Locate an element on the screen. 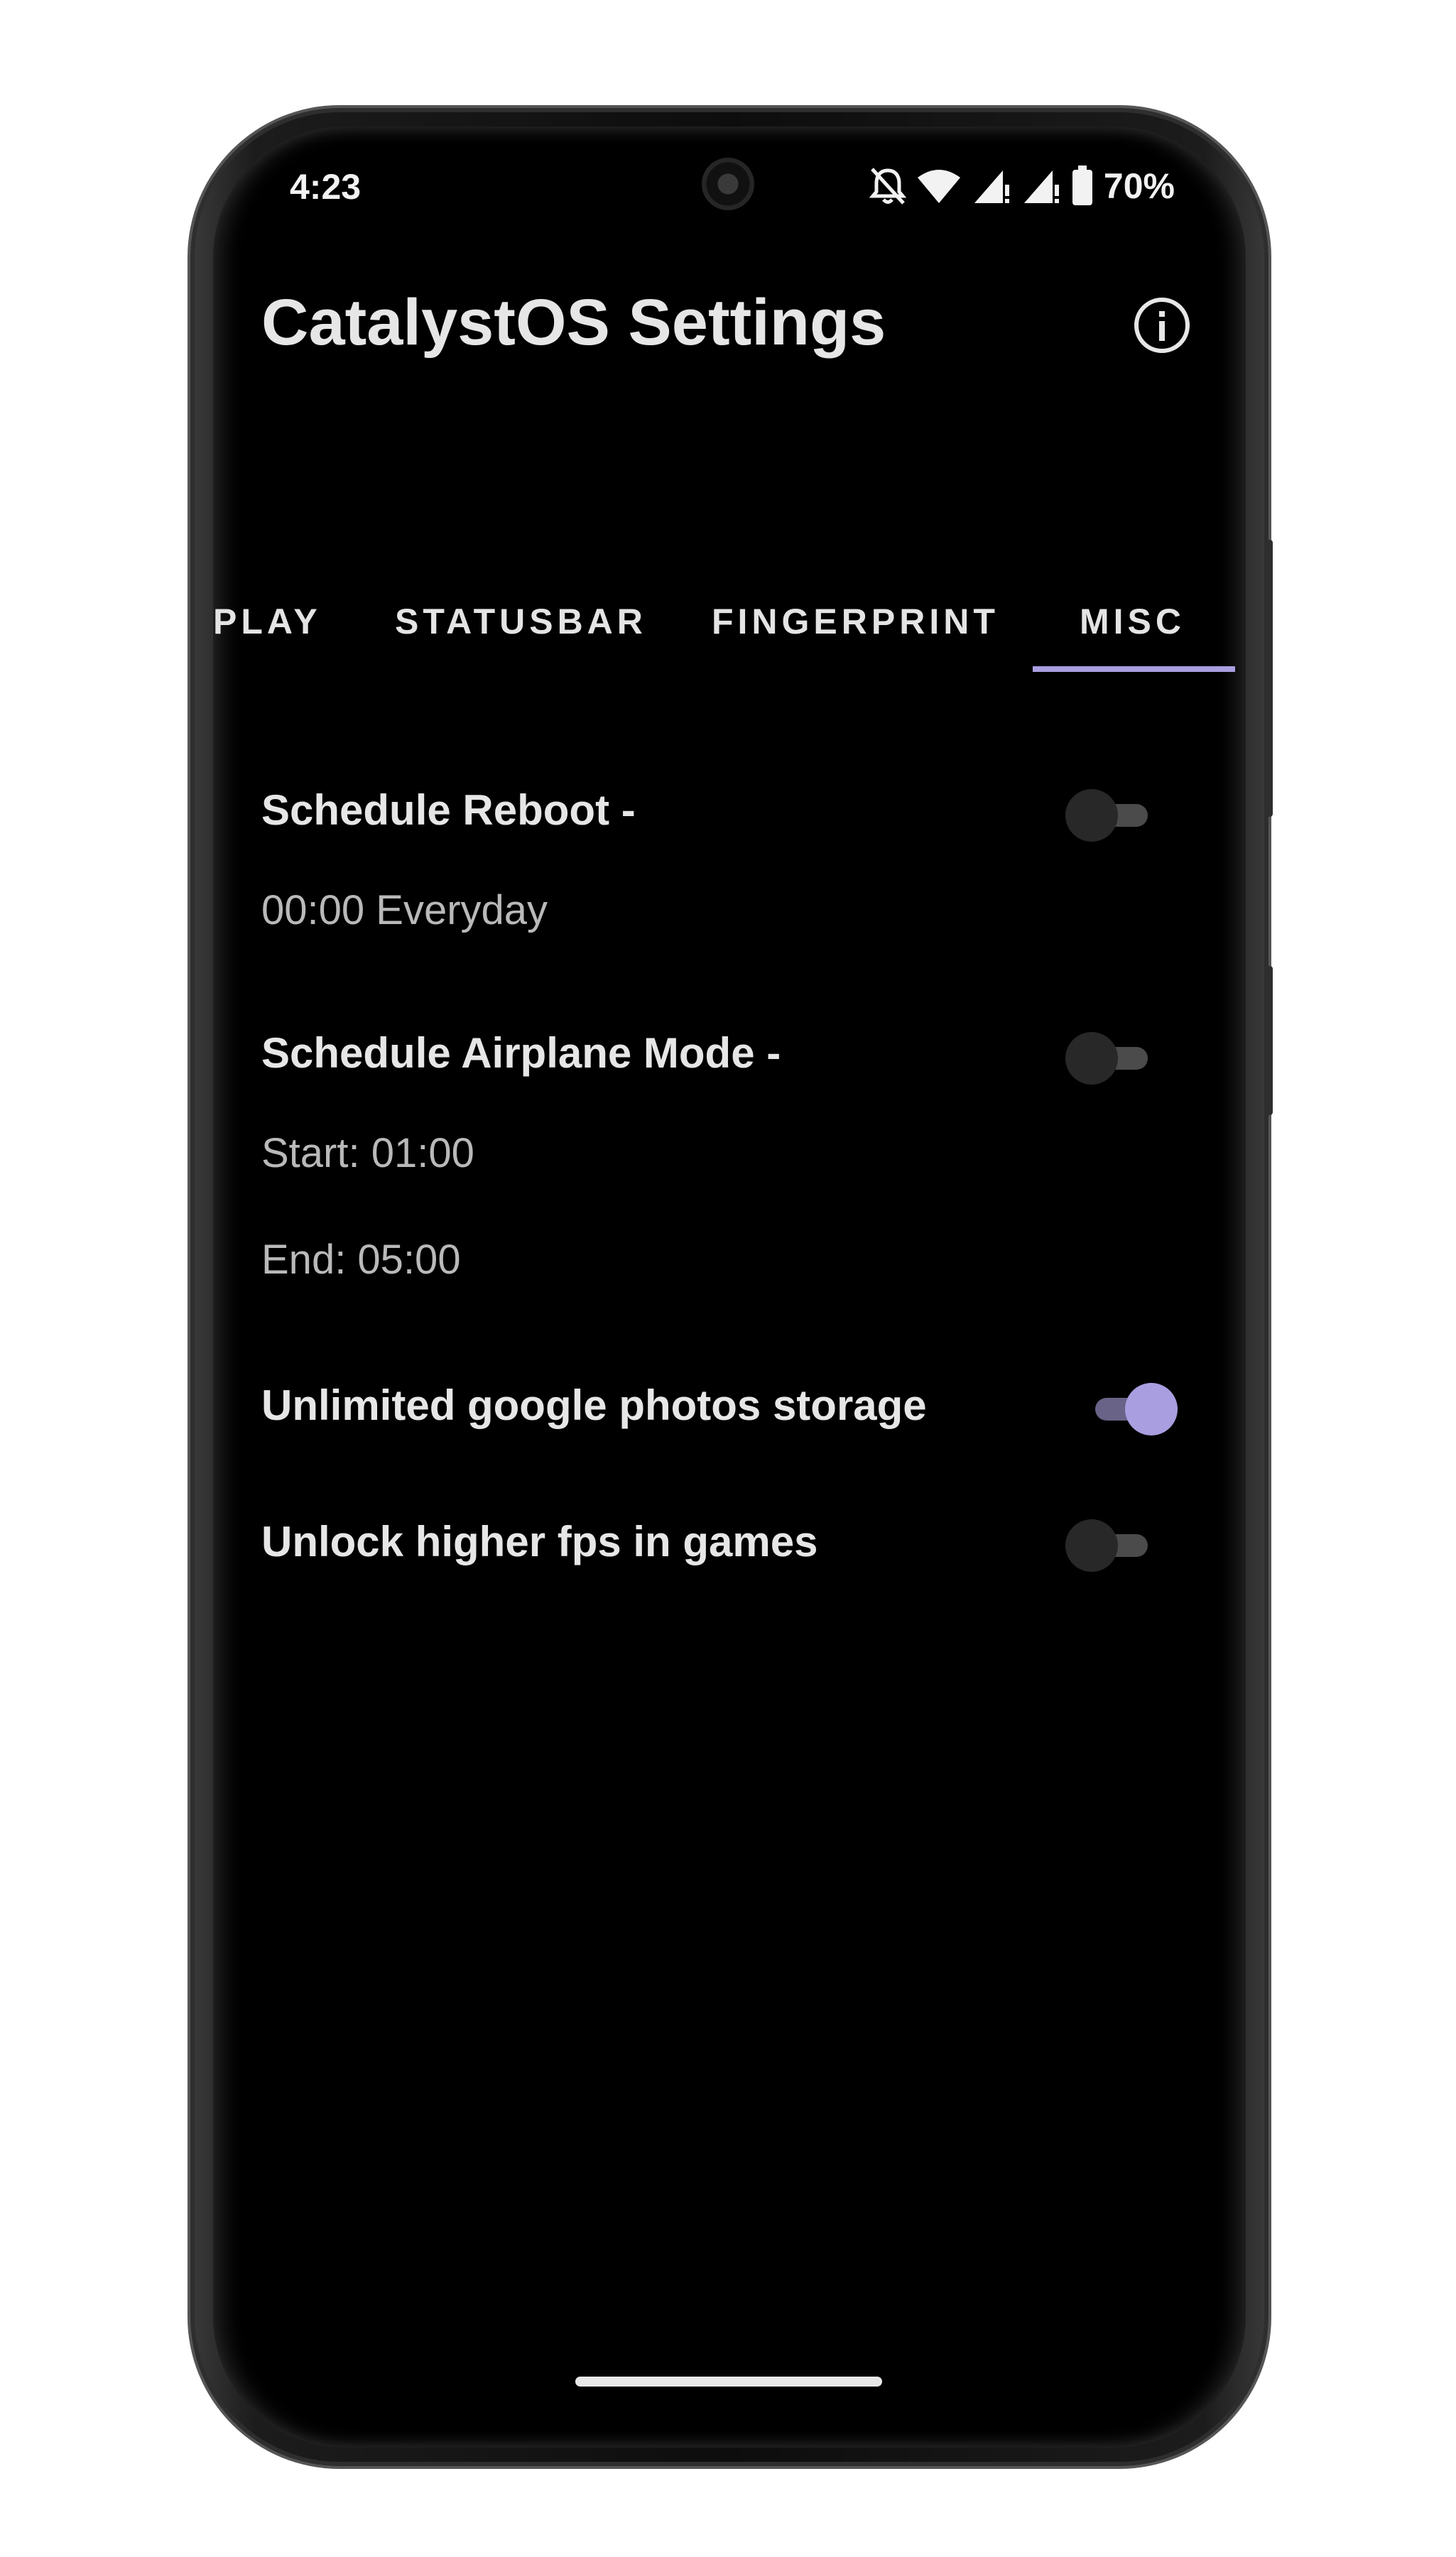  unlimited-photos-title: Unlimited google photos storage is located at coordinates (594, 1405).